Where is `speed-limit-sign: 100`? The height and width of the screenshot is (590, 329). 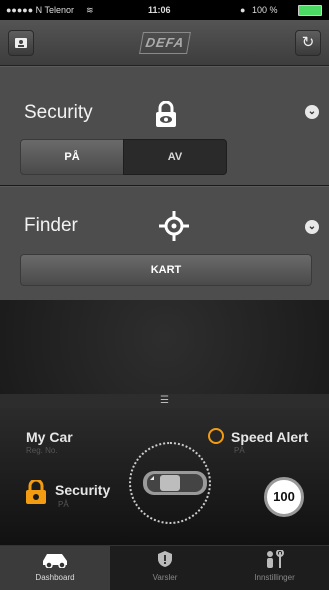
speed-limit-sign: 100 is located at coordinates (284, 497).